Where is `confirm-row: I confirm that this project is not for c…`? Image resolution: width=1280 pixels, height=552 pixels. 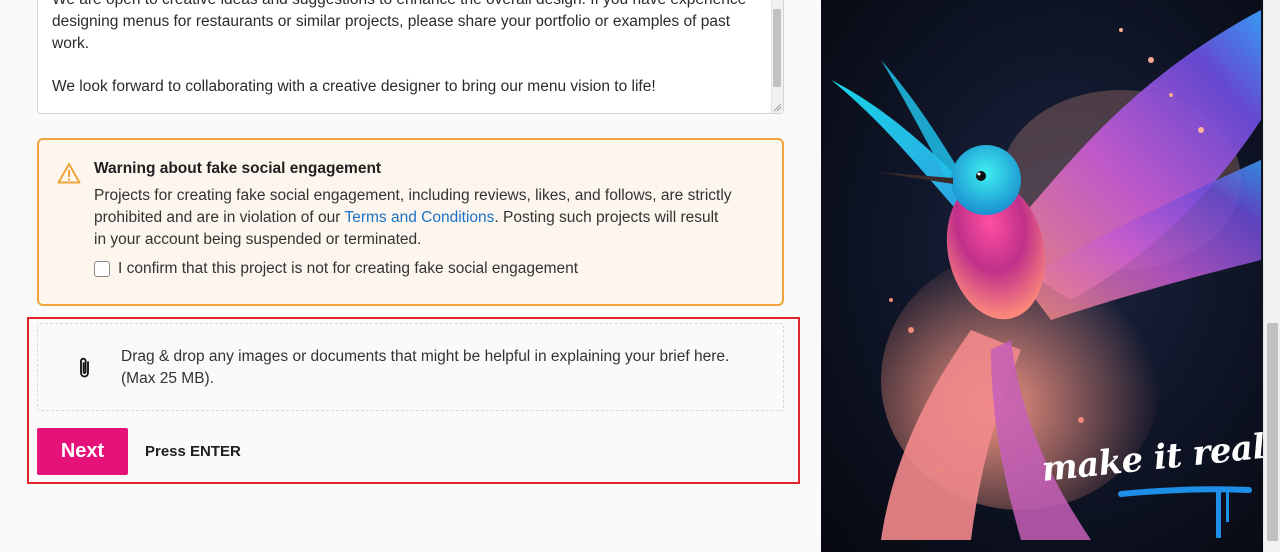
confirm-row: I confirm that this project is not for c… is located at coordinates (336, 269).